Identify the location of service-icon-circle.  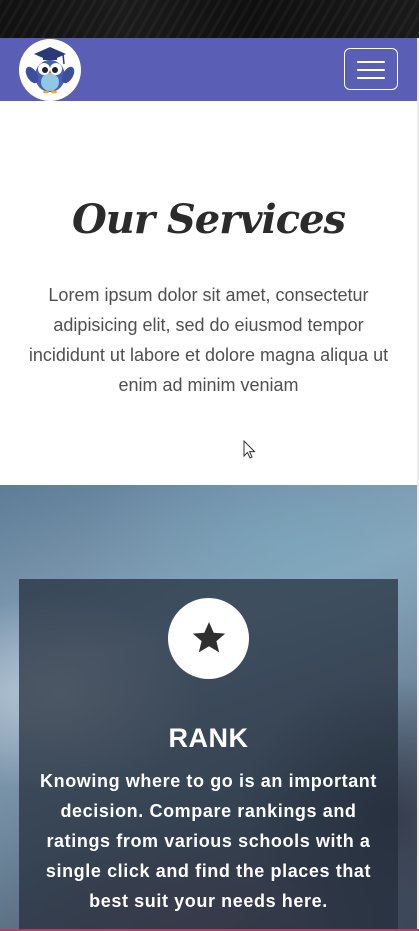
(208, 638).